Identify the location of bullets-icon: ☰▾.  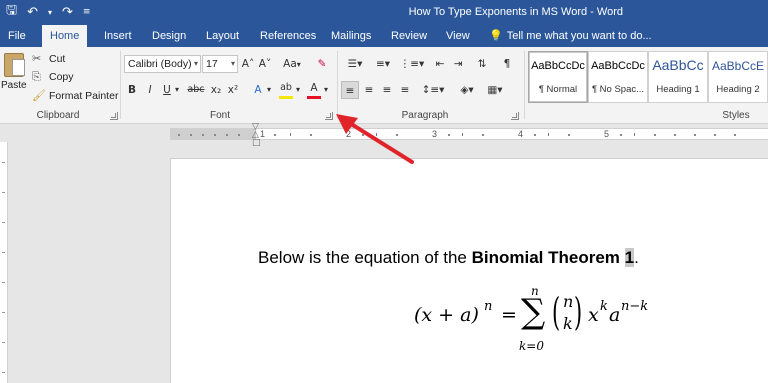
(355, 64).